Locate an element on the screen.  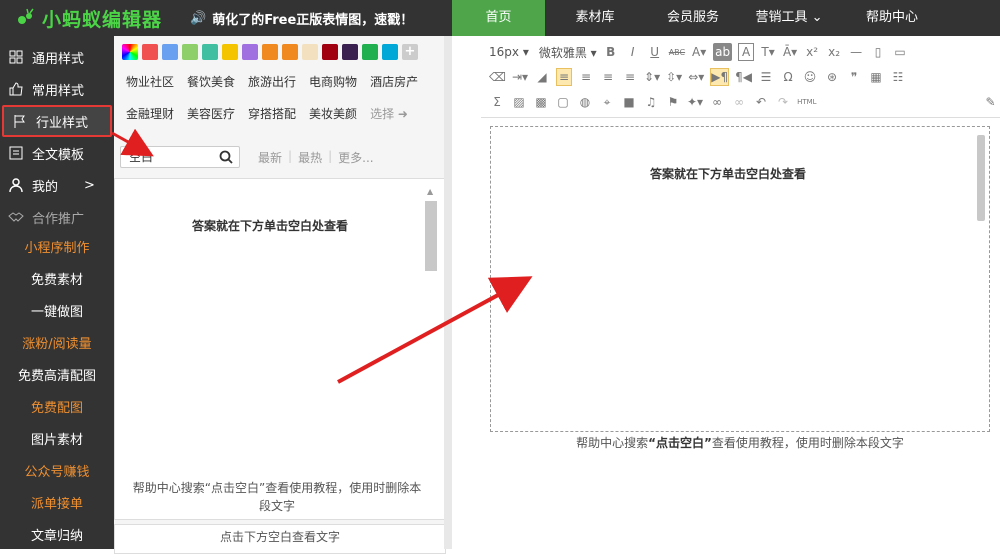
category-select: 选择 ➜ is located at coordinates (389, 114).